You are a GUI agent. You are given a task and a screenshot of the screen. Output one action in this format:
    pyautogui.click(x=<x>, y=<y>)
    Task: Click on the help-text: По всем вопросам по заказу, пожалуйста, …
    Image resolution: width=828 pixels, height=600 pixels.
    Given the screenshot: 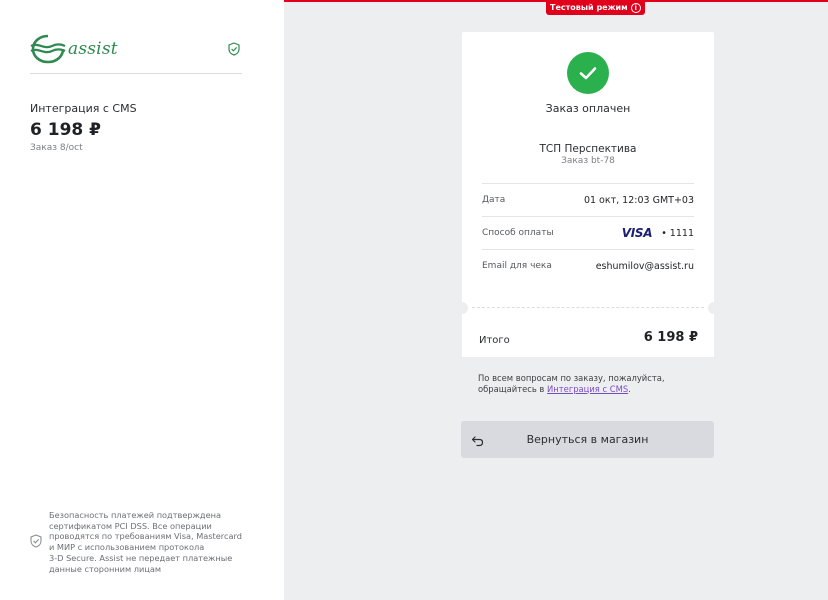 What is the action you would take?
    pyautogui.click(x=571, y=383)
    